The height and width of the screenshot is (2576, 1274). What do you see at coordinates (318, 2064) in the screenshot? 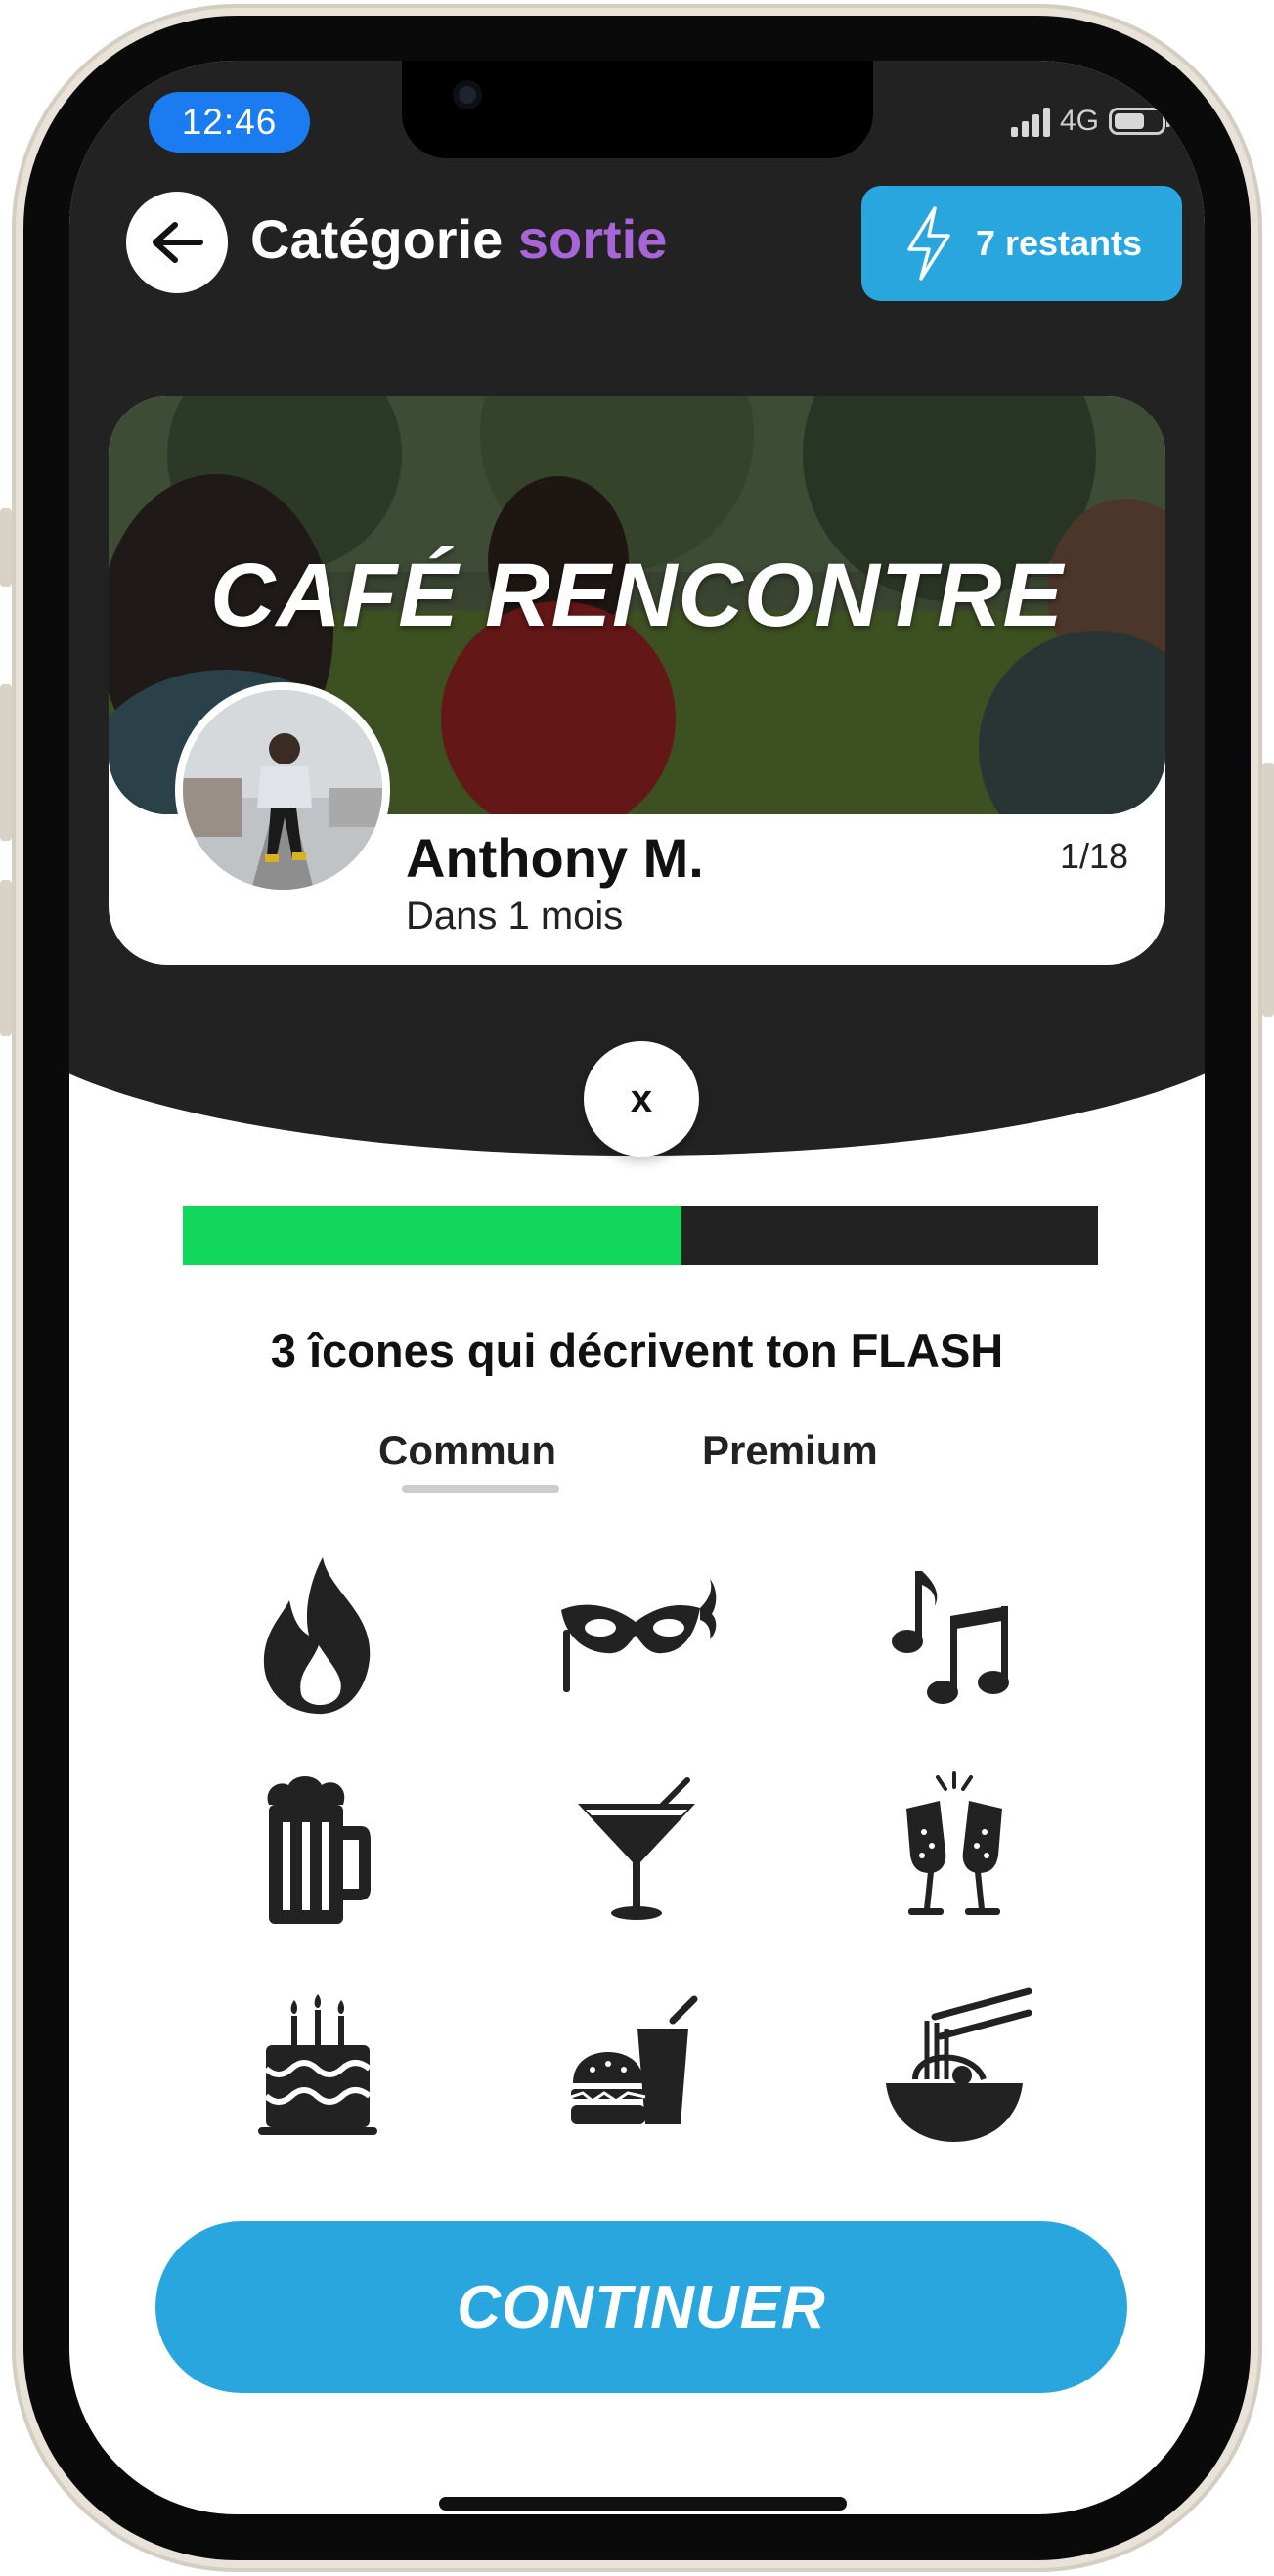
I see `birthday-cake-icon` at bounding box center [318, 2064].